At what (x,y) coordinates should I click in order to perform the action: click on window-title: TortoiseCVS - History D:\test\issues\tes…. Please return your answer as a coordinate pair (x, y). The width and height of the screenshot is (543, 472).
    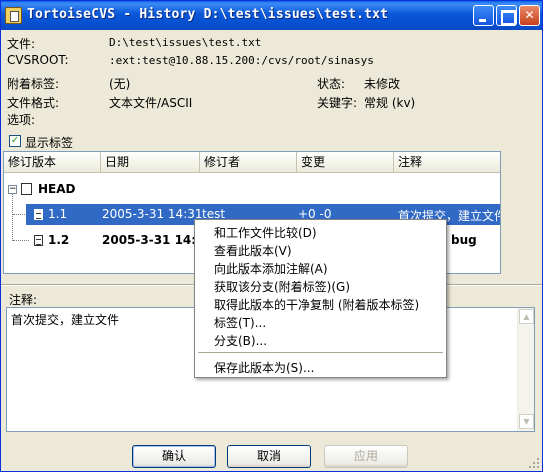
    Looking at the image, I should click on (208, 14).